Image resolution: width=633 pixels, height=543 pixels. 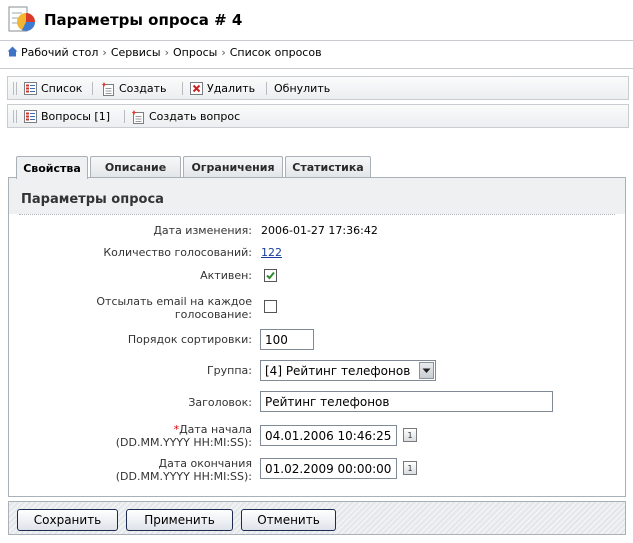 I want to click on votes-label: Количество голосований:, so click(x=177, y=252).